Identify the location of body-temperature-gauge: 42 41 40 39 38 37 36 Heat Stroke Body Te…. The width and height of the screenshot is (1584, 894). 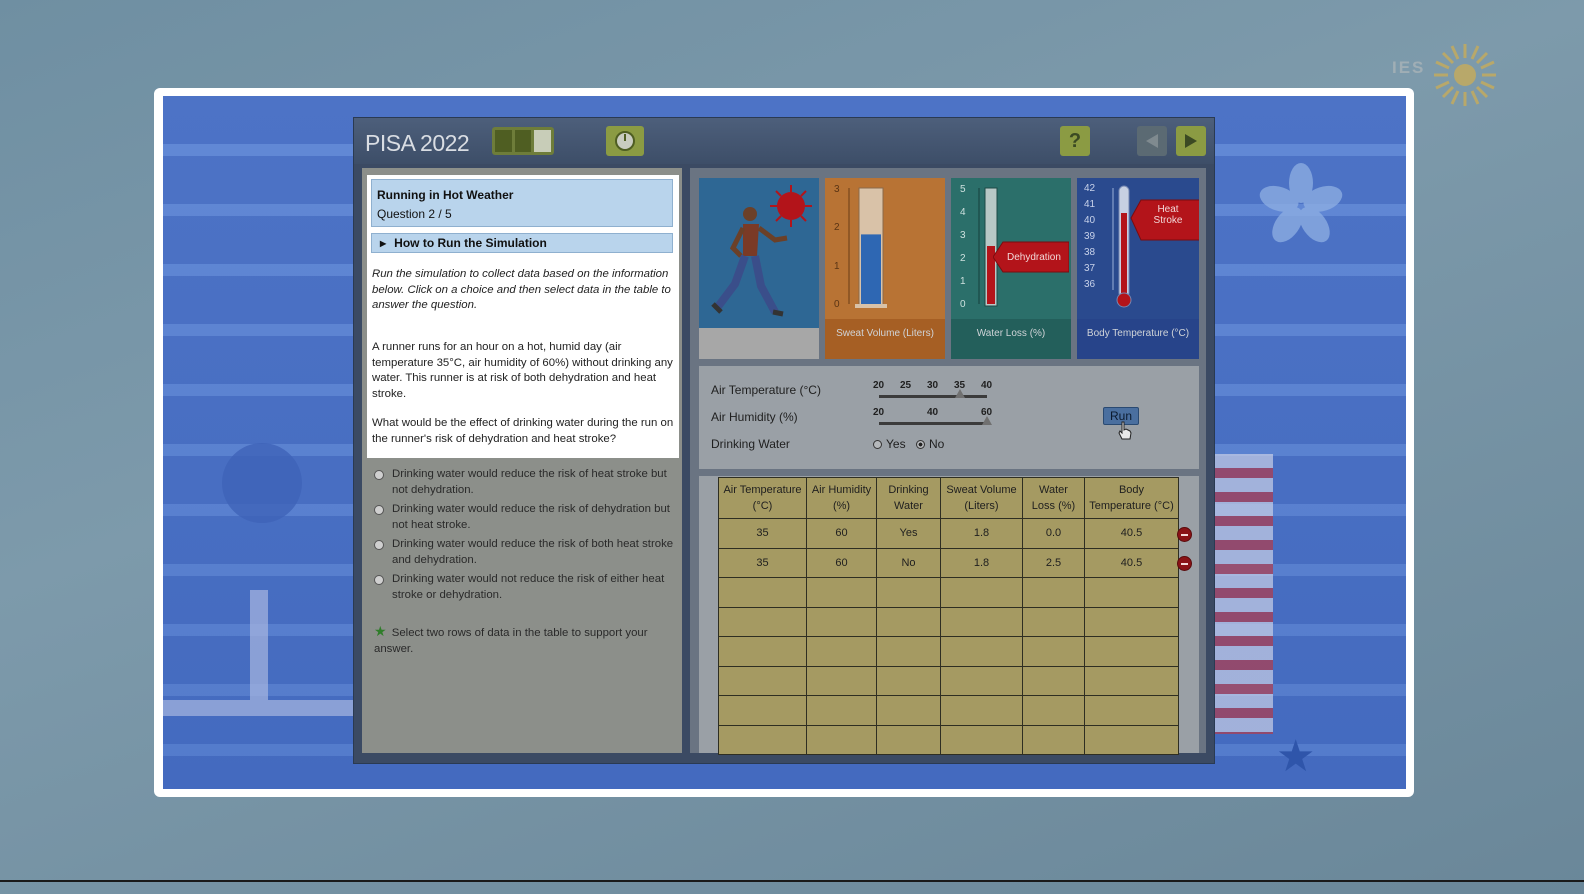
(1138, 268).